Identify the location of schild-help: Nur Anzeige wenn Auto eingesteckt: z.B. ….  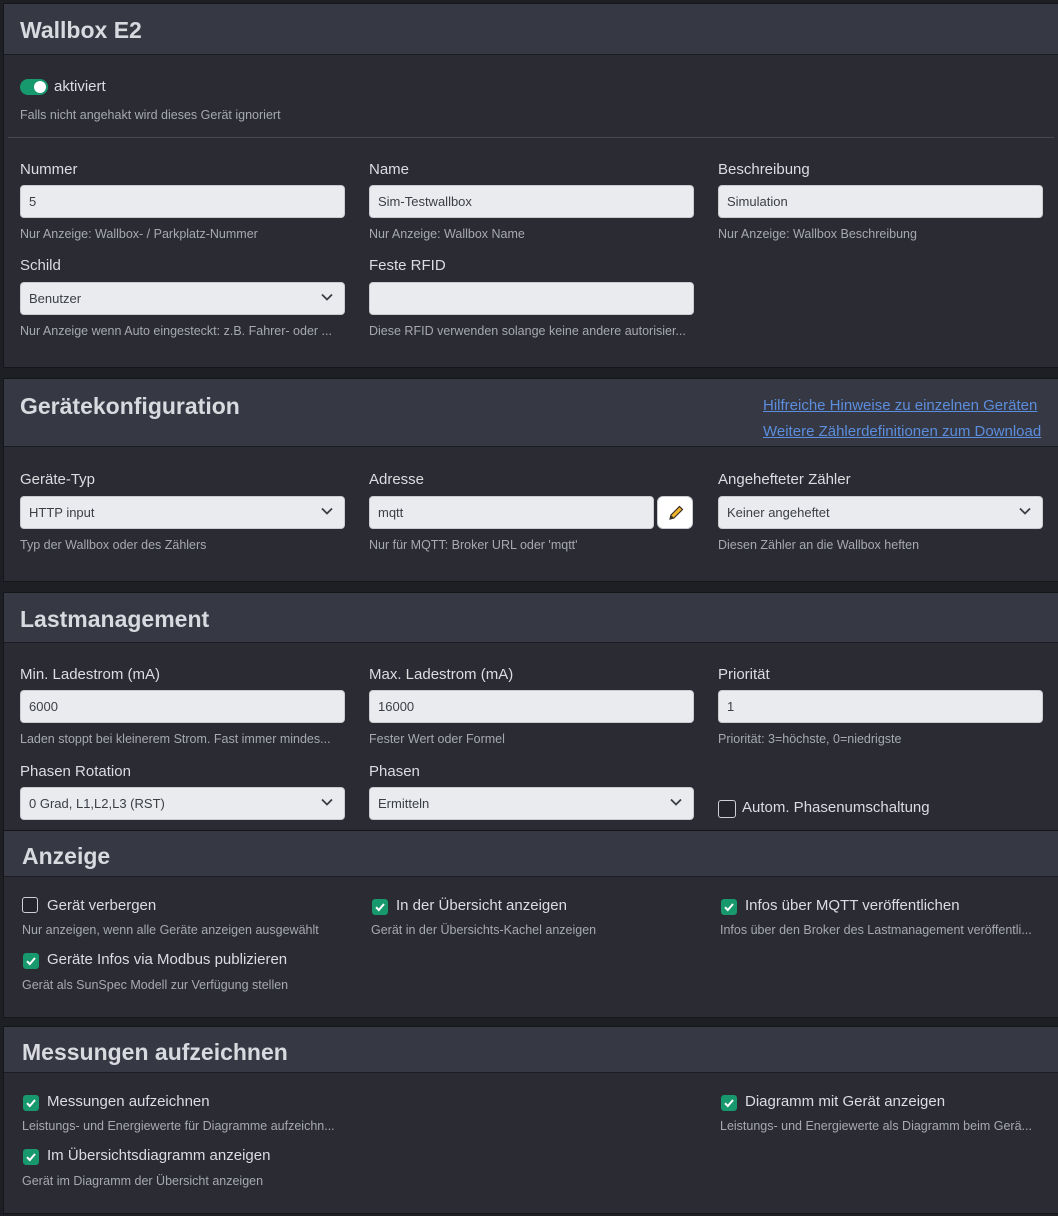
(176, 331).